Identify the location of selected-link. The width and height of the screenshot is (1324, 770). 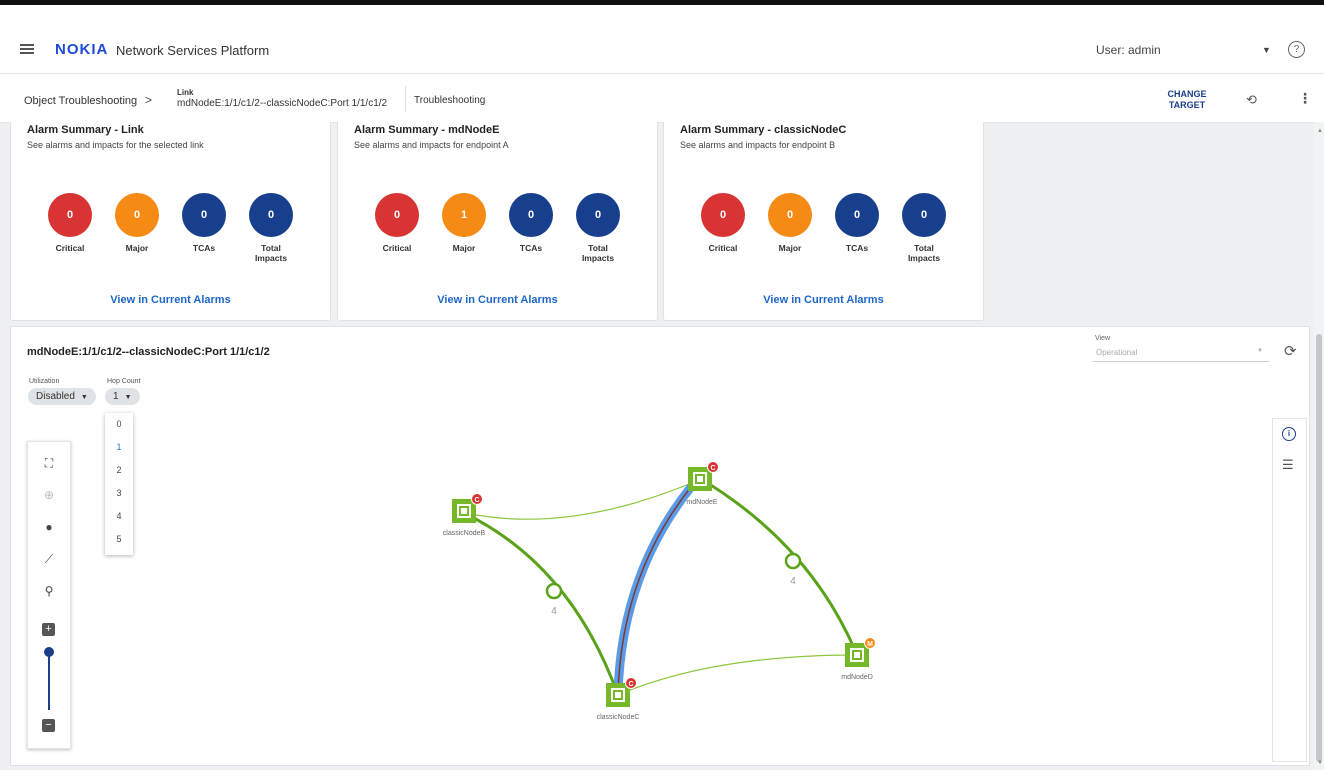
(654, 591).